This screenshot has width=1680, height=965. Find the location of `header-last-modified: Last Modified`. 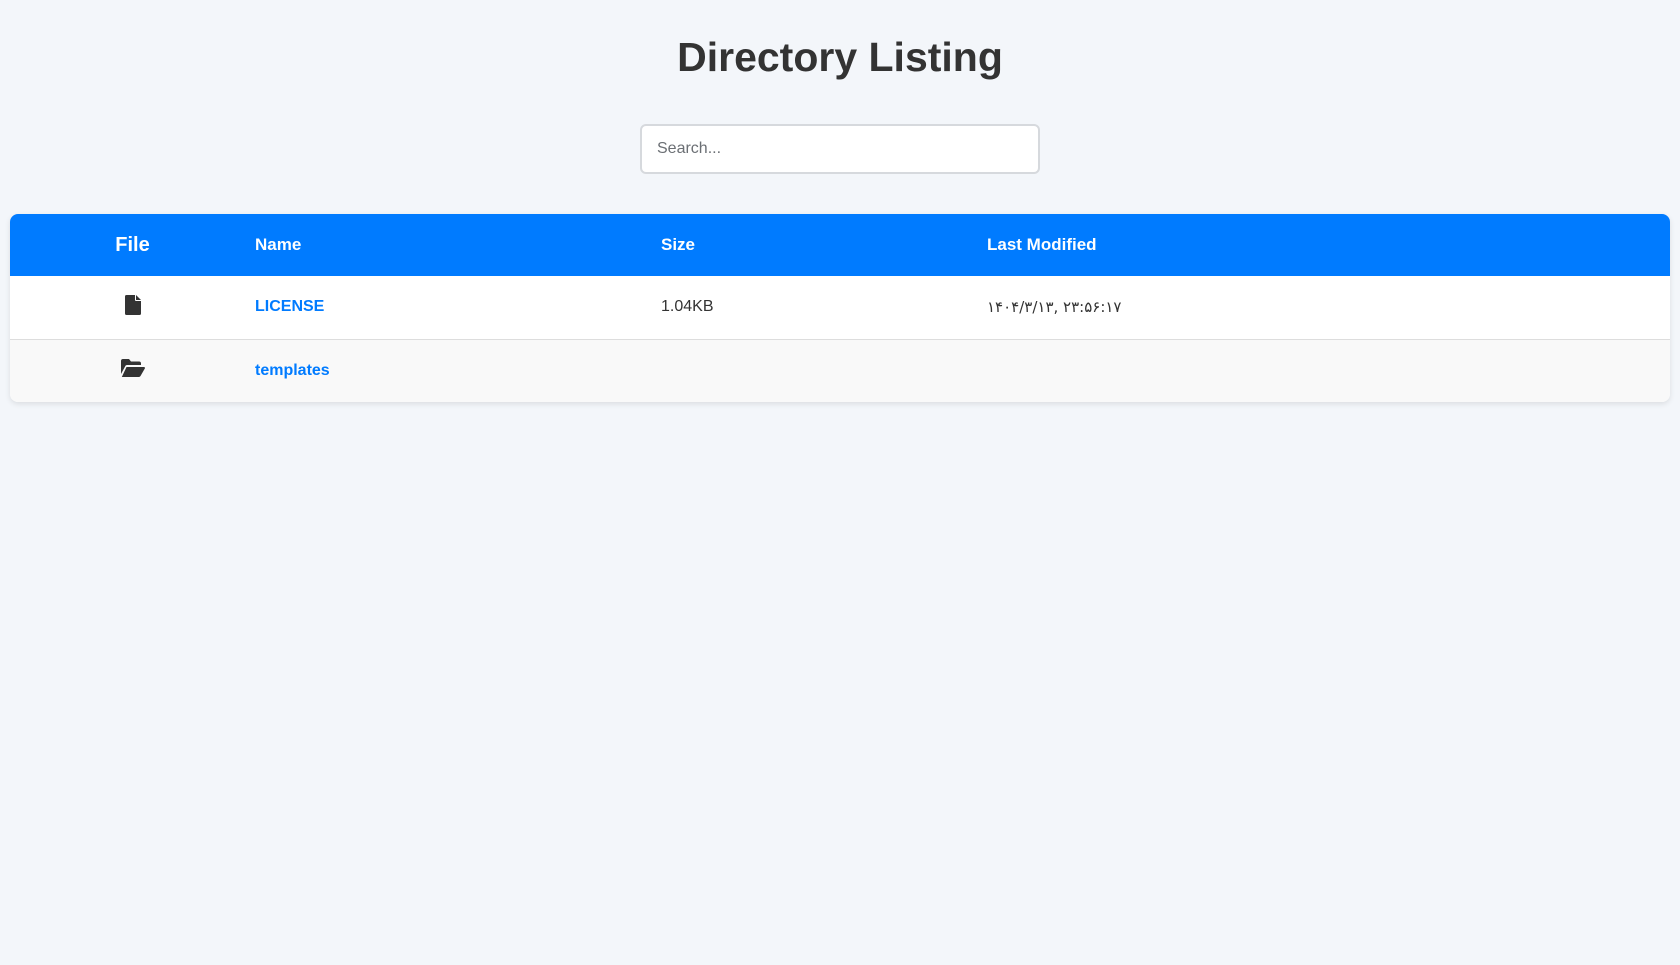

header-last-modified: Last Modified is located at coordinates (1328, 245).